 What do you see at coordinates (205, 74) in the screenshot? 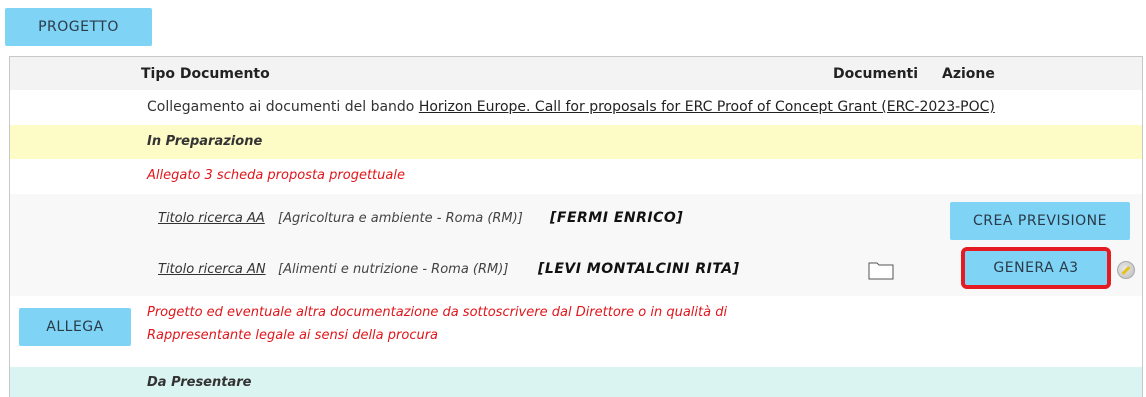
I see `header-tipo-documento: Tipo Documento` at bounding box center [205, 74].